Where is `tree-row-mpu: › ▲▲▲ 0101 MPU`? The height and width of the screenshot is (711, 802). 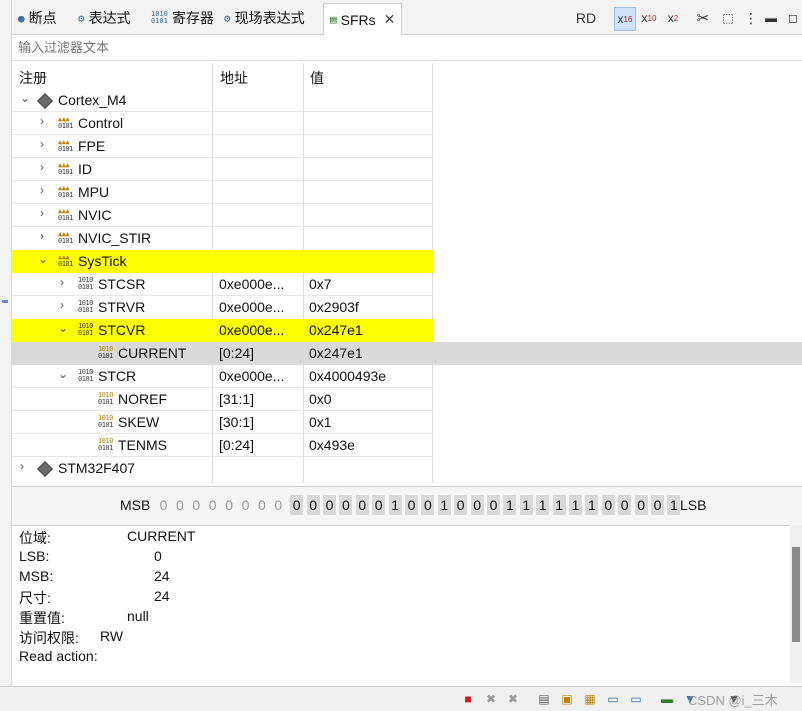 tree-row-mpu: › ▲▲▲ 0101 MPU is located at coordinates (407, 192).